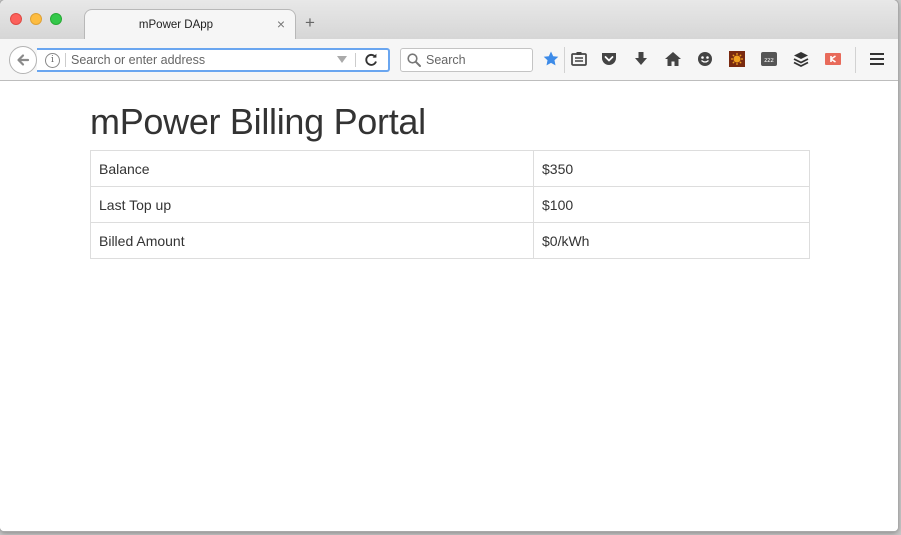 This screenshot has height=535, width=901. I want to click on navigation-toolbar: i Search or enter address Search zzz, so click(449, 60).